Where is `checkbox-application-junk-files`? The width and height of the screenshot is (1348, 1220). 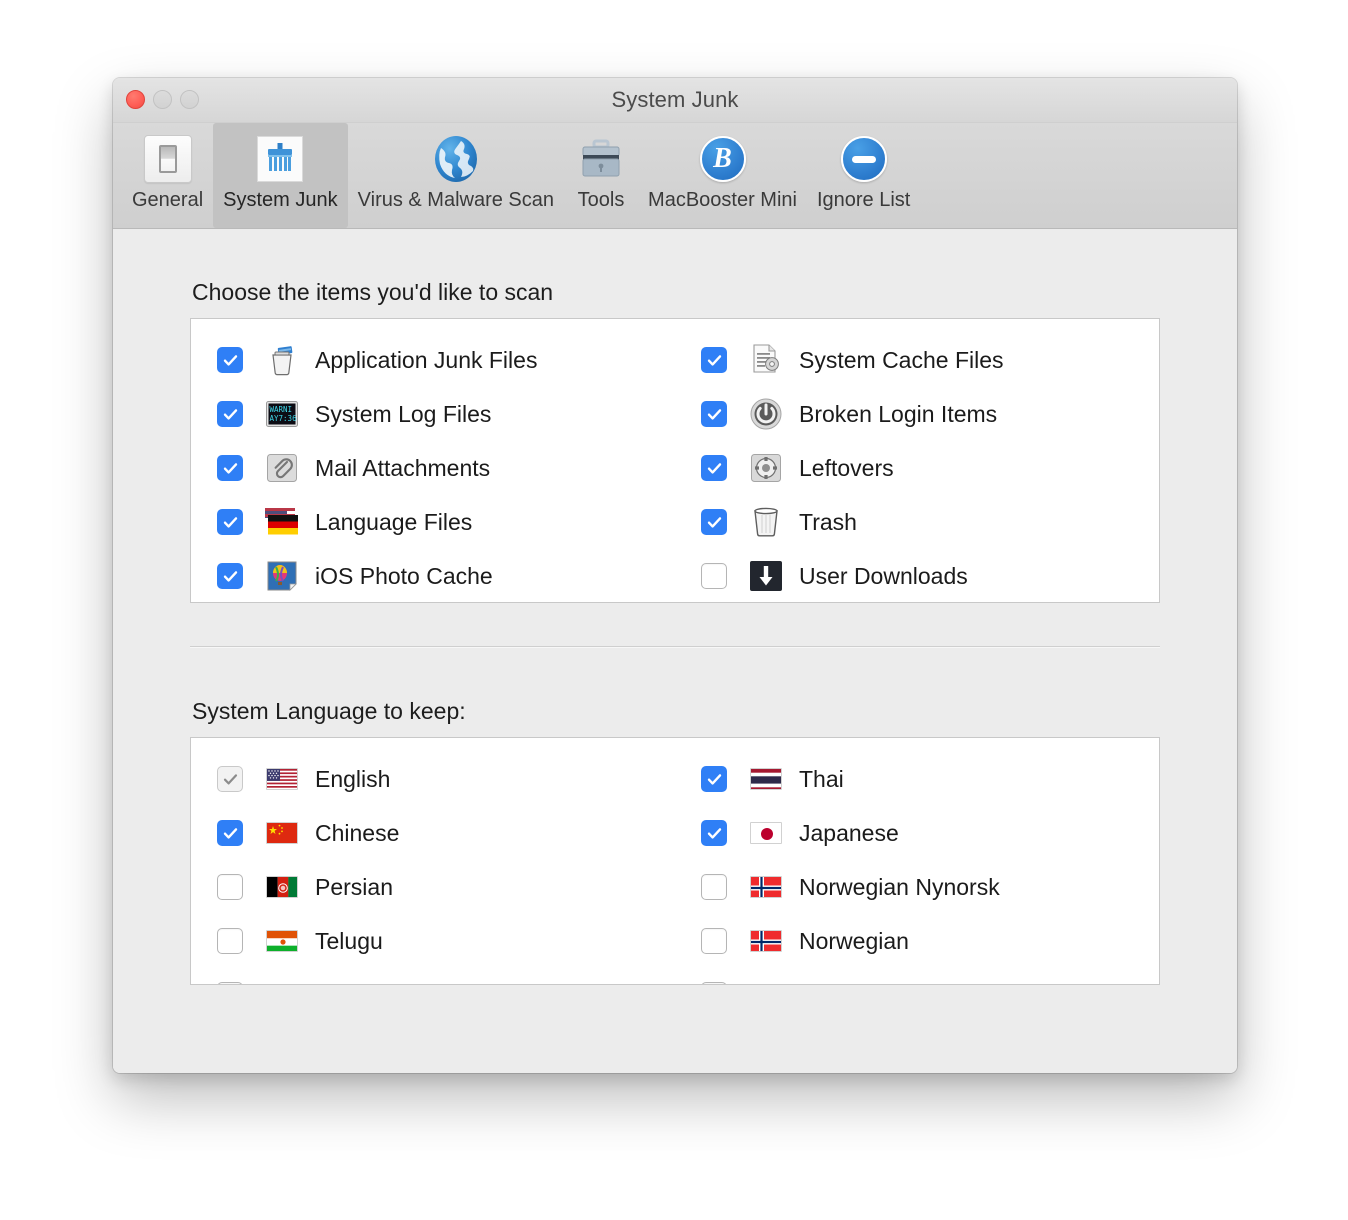 checkbox-application-junk-files is located at coordinates (230, 360).